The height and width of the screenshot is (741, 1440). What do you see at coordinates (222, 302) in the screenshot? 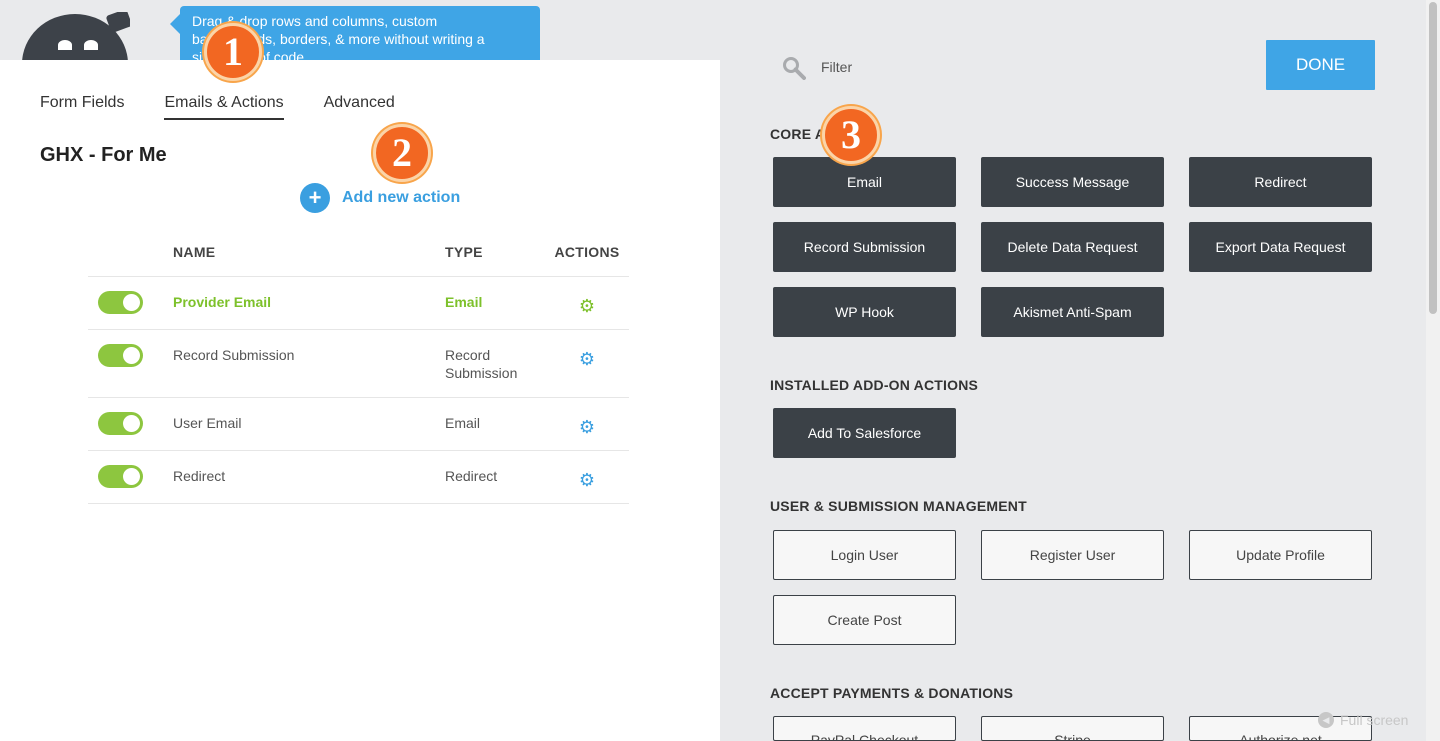
I see `action-name: Provider Email` at bounding box center [222, 302].